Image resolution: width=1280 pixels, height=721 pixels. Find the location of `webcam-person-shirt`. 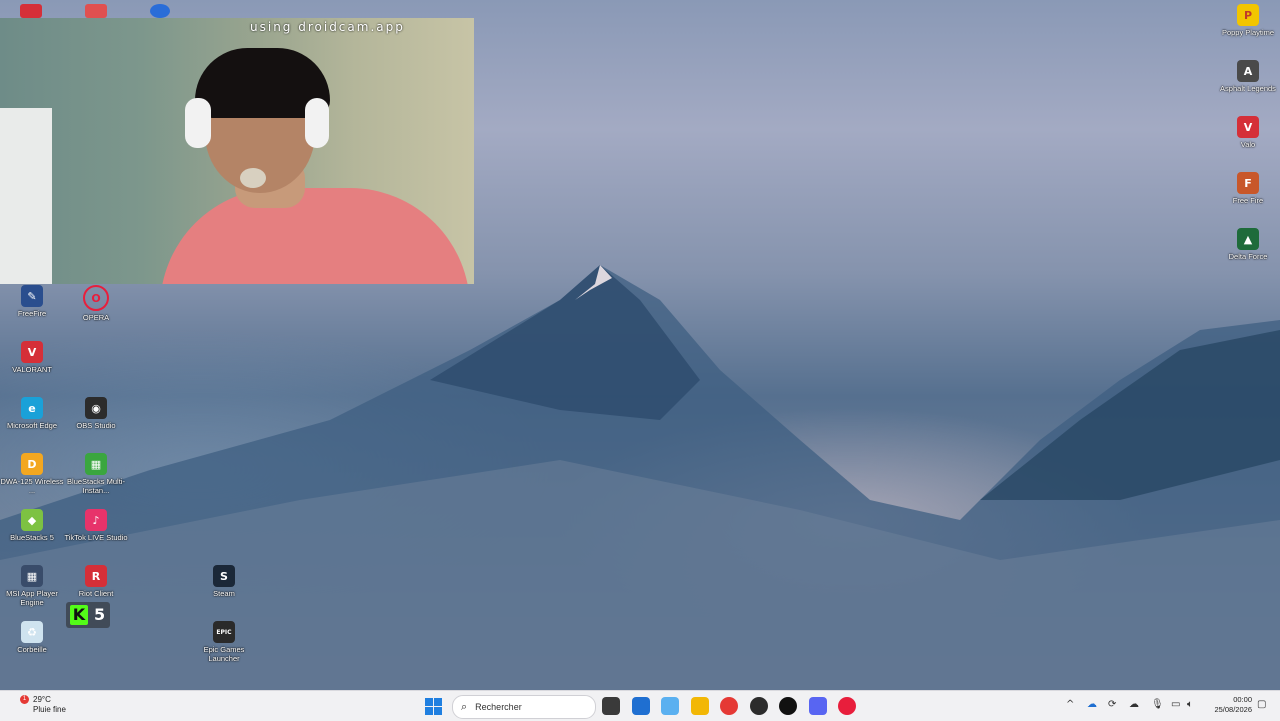

webcam-person-shirt is located at coordinates (315, 236).